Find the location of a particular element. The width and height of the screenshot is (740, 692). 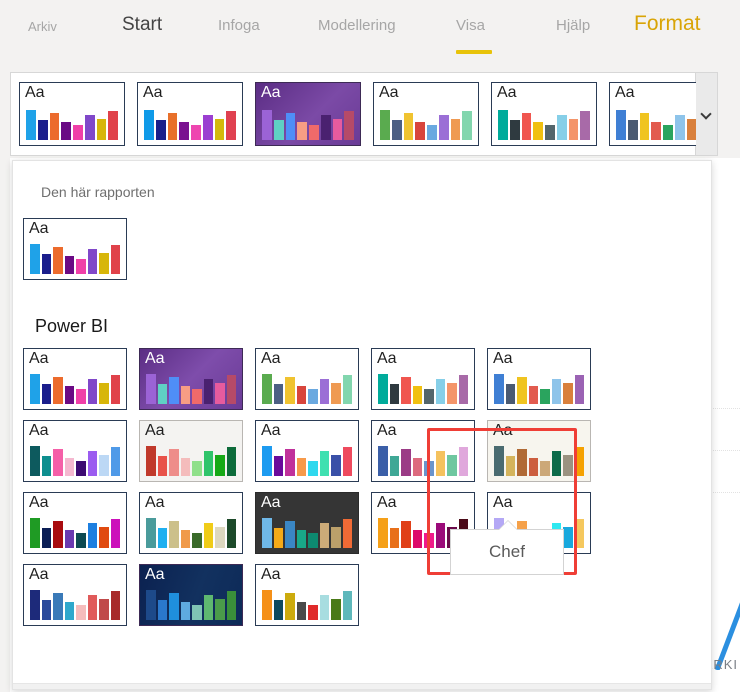

section-label-current-report: Den här rapporten is located at coordinates (98, 192).